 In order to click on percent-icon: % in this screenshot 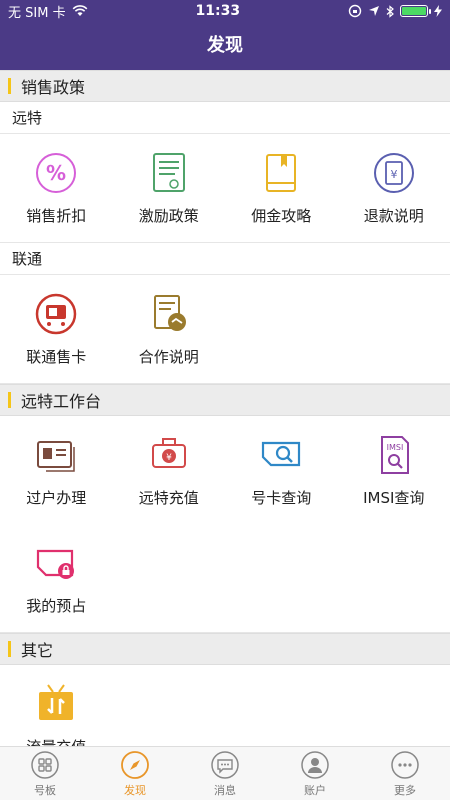, I will do `click(56, 172)`.